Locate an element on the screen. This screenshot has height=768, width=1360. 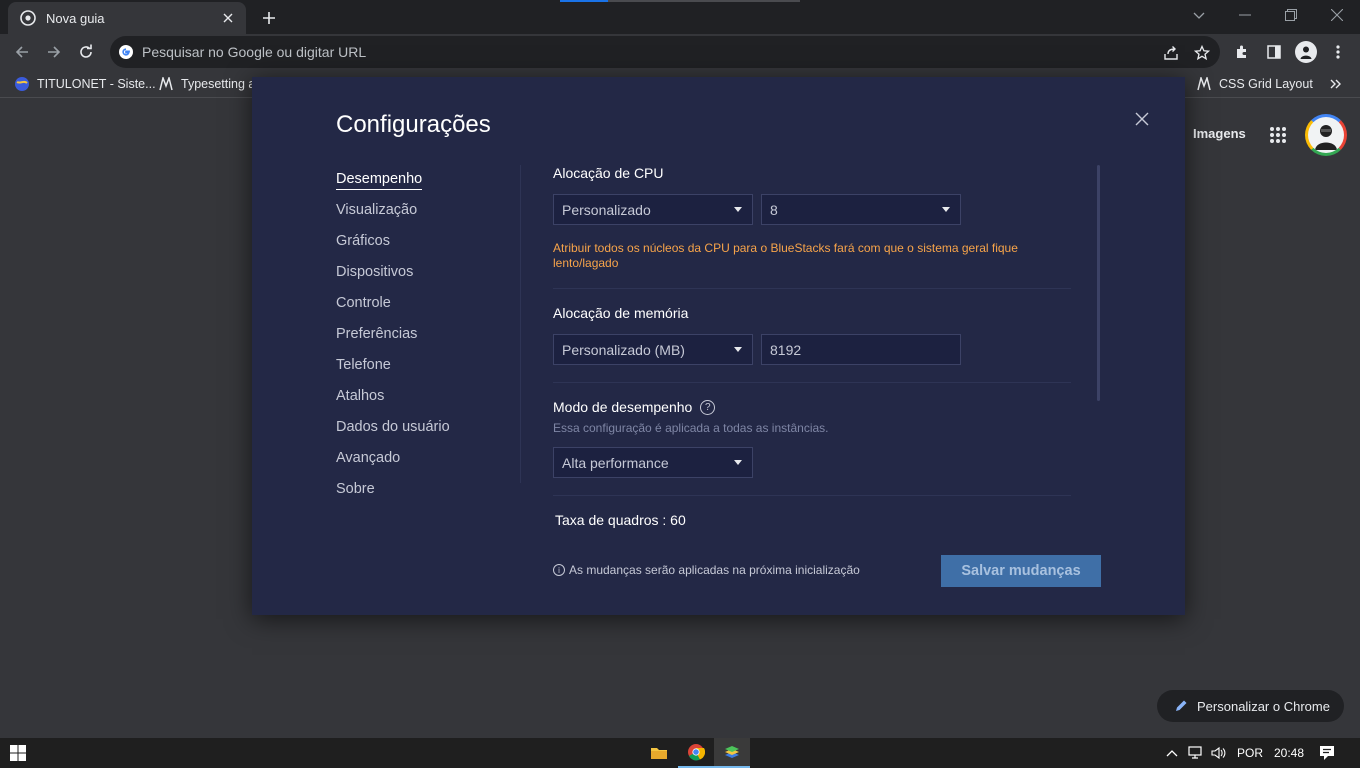
memory-value-input: 8192 is located at coordinates (861, 349).